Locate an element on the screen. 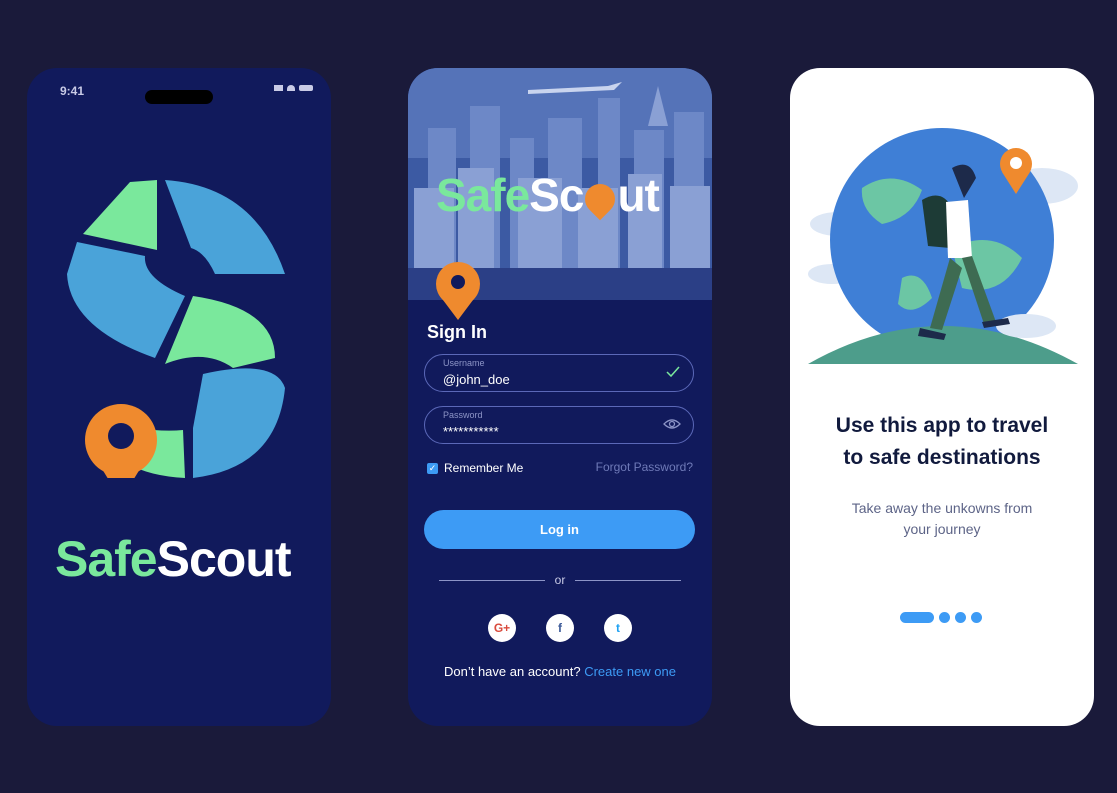 Image resolution: width=1117 pixels, height=793 pixels. title-line-2: to safe destinations is located at coordinates (942, 457).